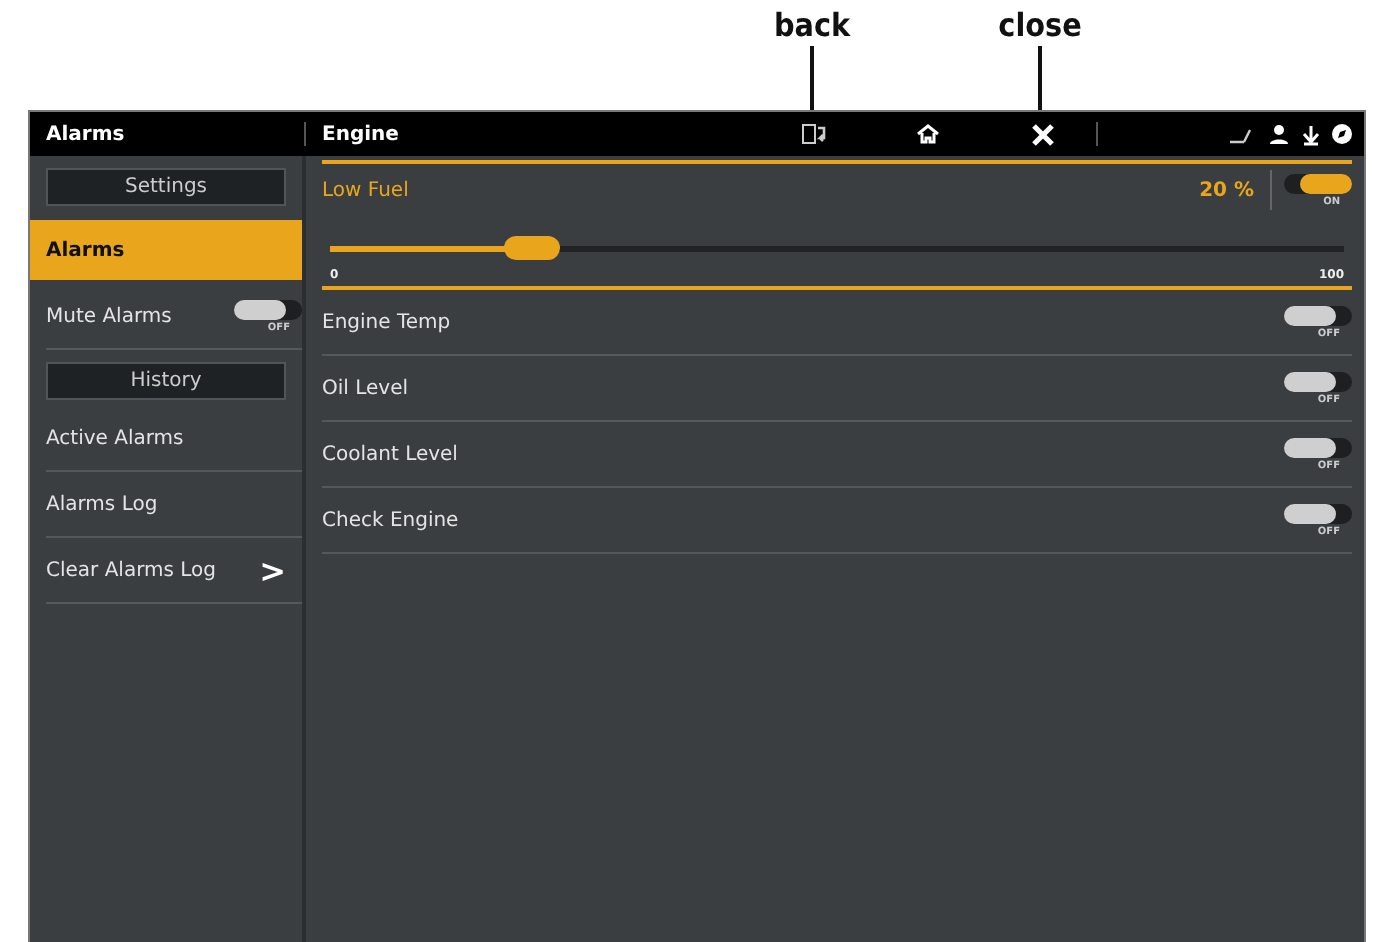  Describe the element at coordinates (131, 570) in the screenshot. I see `sidebar-label: Clear Alarms Log` at that location.